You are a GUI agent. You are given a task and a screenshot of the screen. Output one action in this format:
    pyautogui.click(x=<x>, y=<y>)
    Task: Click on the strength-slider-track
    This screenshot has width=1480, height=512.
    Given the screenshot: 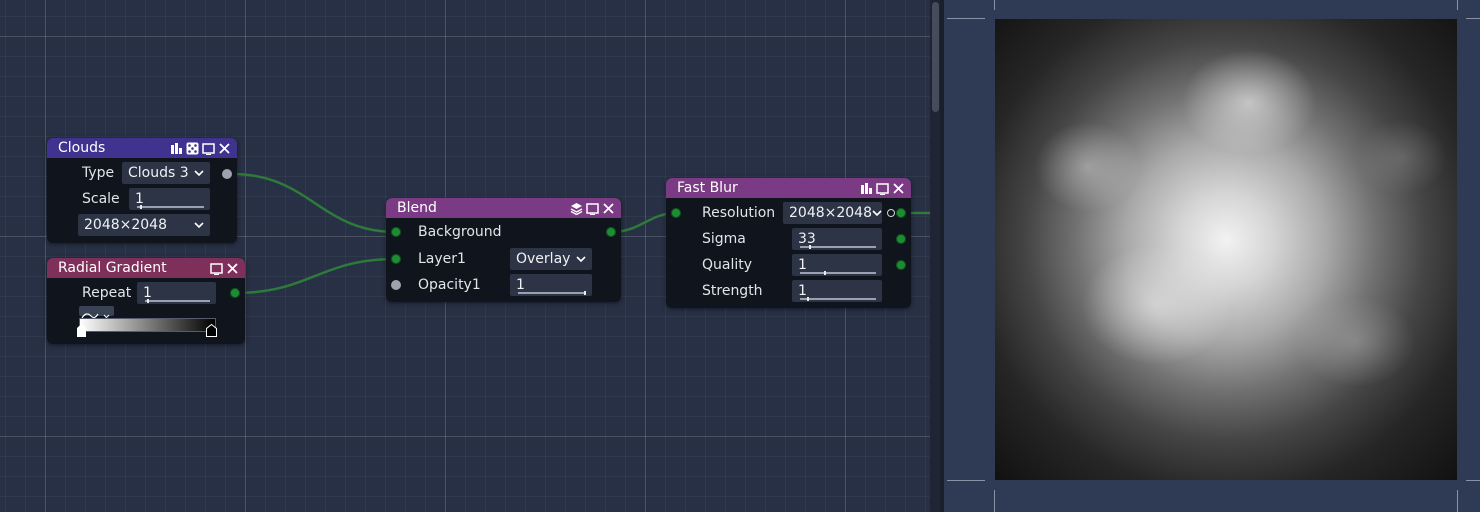 What is the action you would take?
    pyautogui.click(x=838, y=299)
    